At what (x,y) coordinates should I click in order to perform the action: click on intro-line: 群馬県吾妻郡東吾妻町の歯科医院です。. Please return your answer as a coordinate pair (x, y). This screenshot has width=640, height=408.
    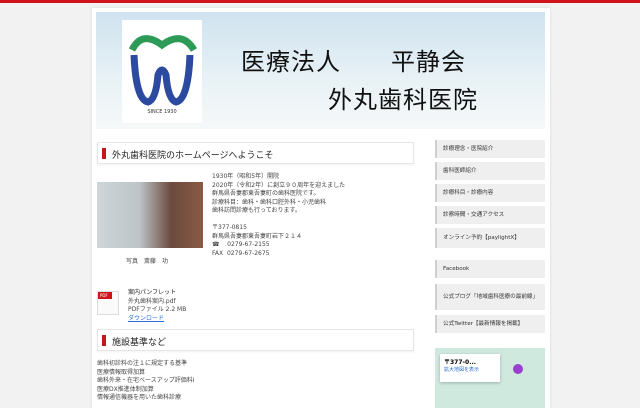
    Looking at the image, I should click on (266, 194).